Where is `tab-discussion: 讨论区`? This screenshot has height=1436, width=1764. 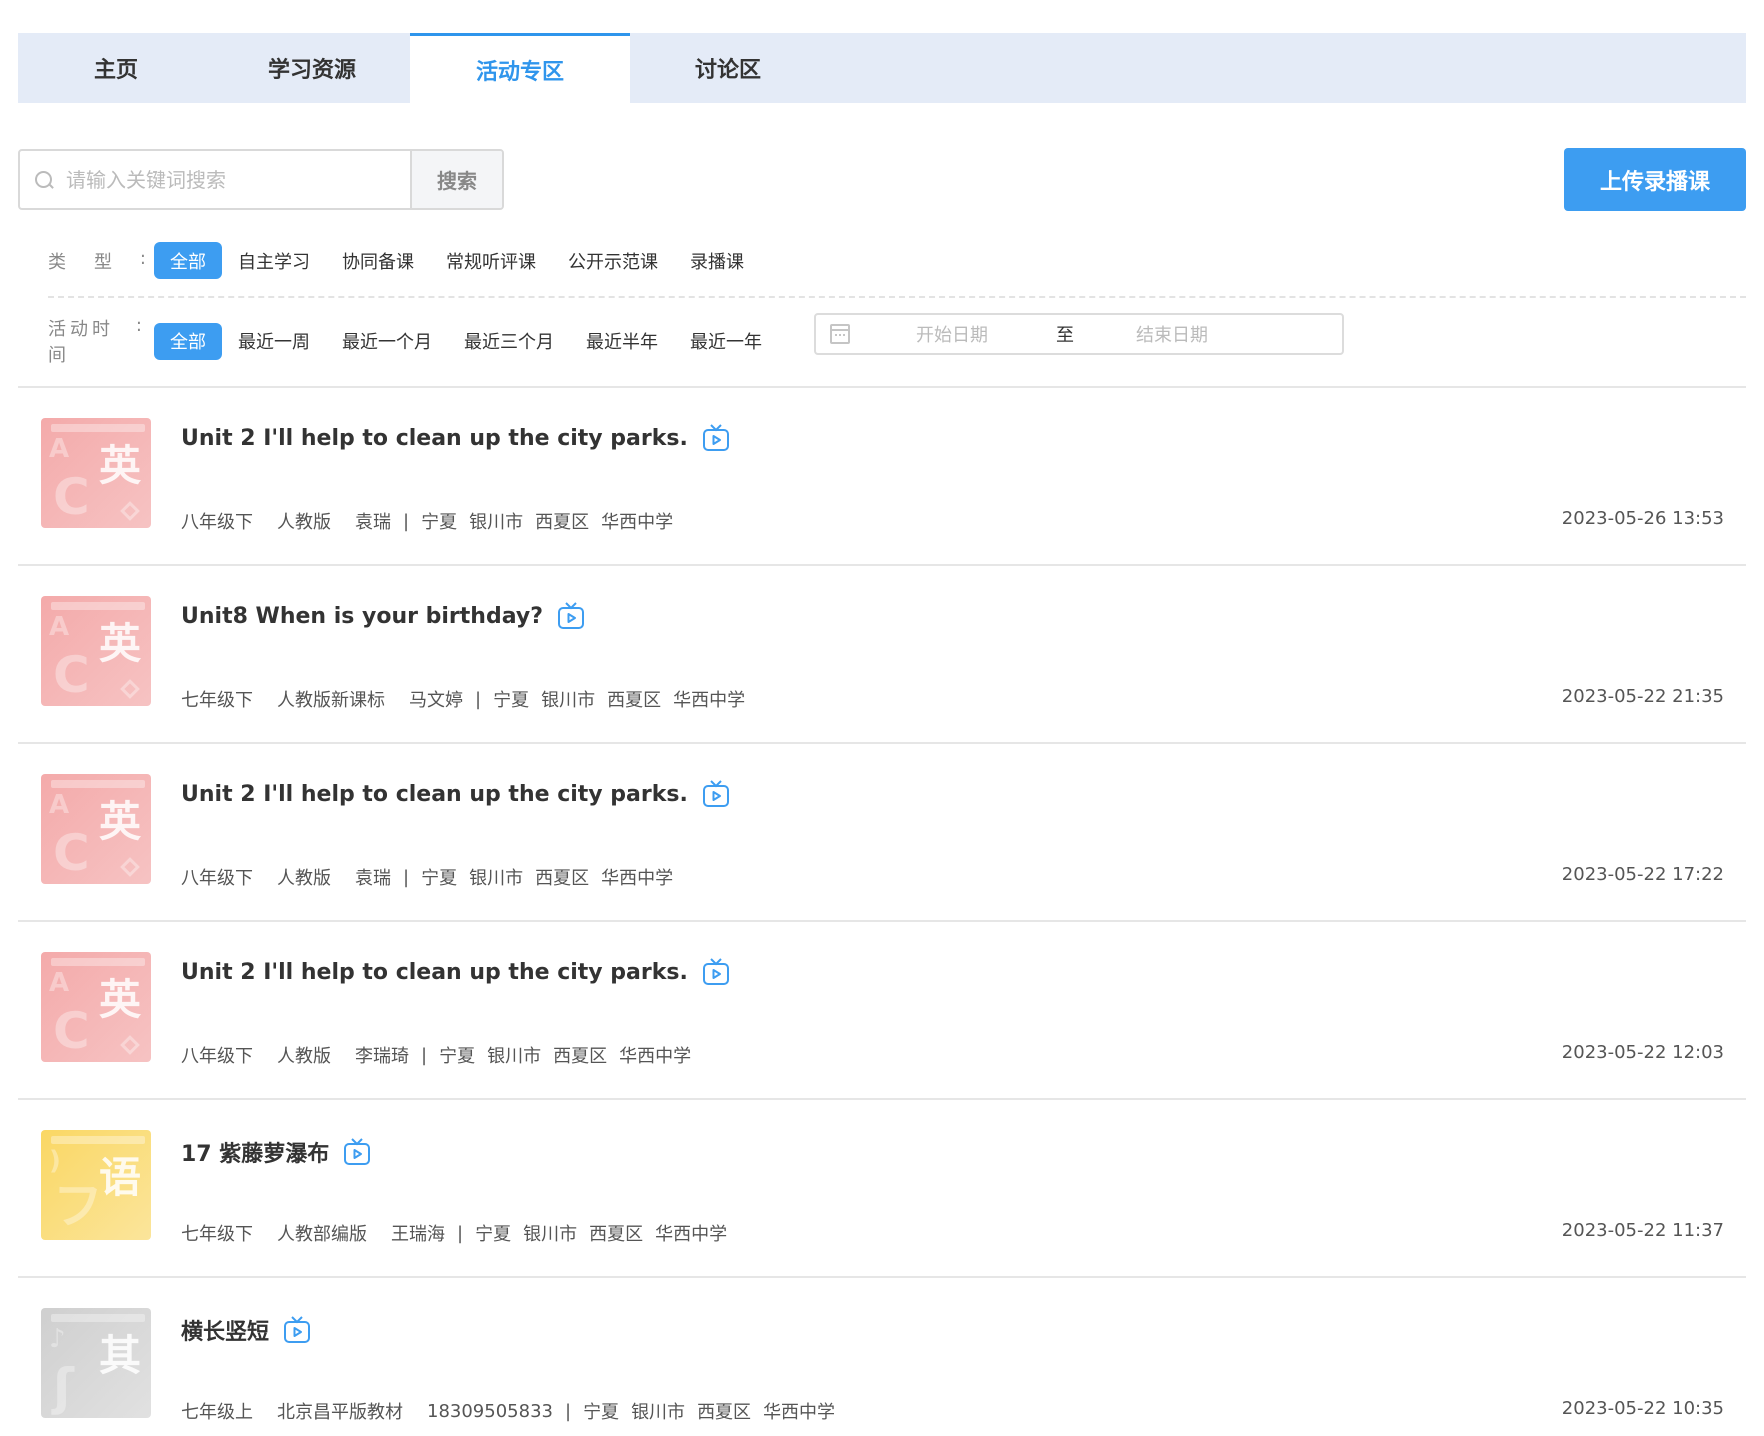
tab-discussion: 讨论区 is located at coordinates (728, 68).